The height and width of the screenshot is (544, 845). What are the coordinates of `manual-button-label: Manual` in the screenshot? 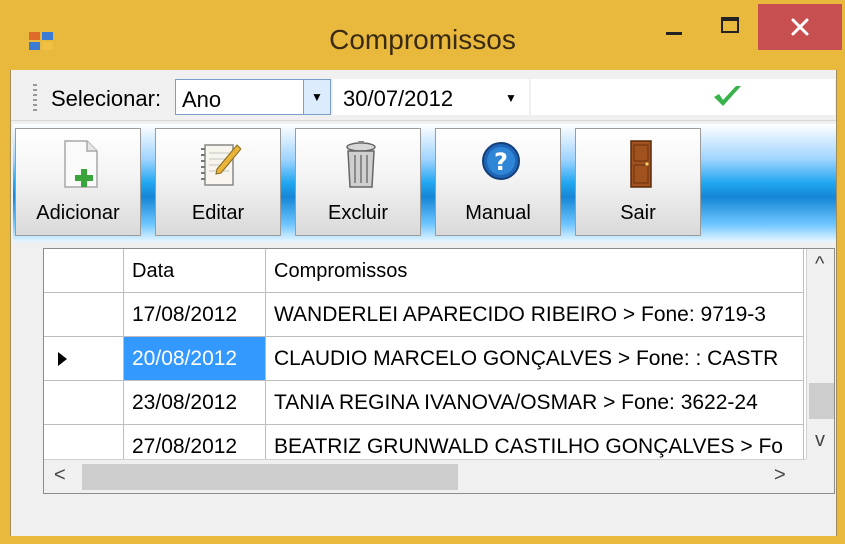 It's located at (498, 213).